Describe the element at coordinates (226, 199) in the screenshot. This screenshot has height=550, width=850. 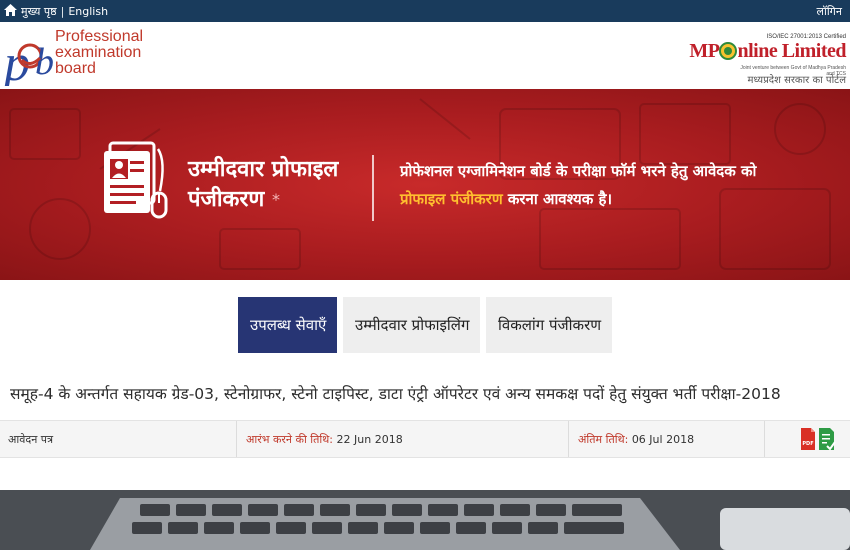
I see `banner-title-line-2: पंजीकरण` at that location.